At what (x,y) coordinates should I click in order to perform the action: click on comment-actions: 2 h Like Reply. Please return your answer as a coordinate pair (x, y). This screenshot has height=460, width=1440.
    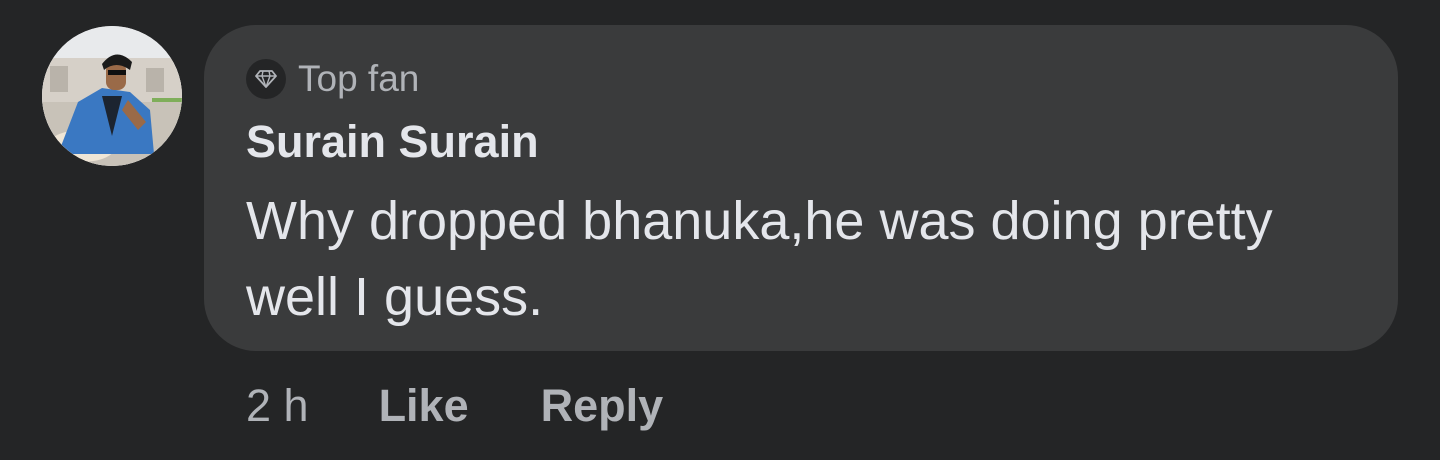
    Looking at the image, I should click on (490, 406).